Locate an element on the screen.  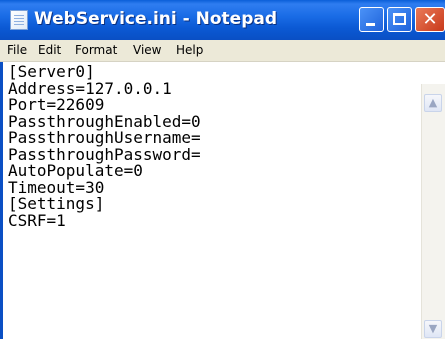
close-icon: ✕ is located at coordinates (430, 19).